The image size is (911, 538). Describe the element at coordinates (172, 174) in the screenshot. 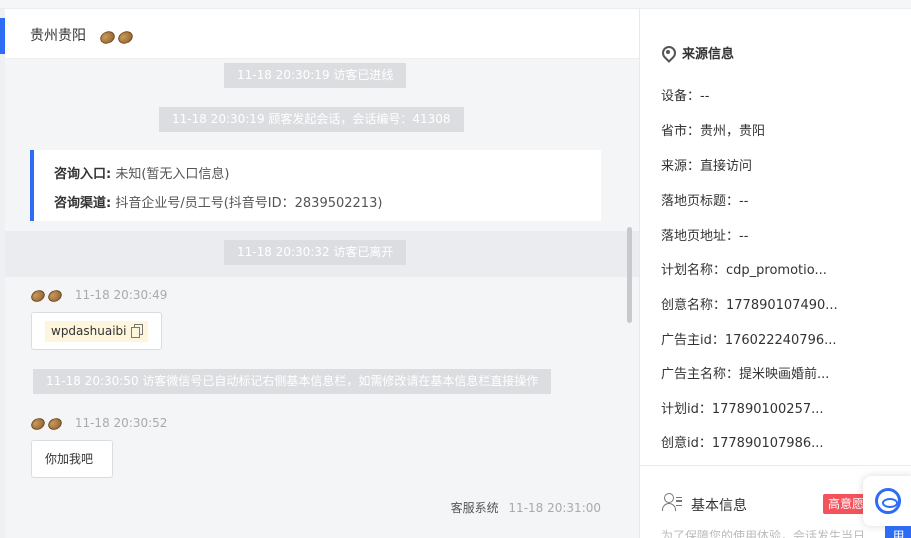

I see `consult-entry-value: 未知(暂无入口信息)` at that location.